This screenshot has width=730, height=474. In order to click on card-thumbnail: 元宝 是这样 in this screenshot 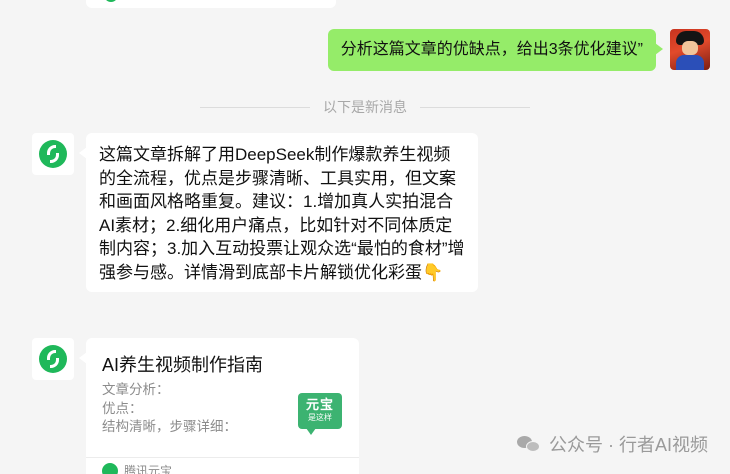, I will do `click(320, 414)`.